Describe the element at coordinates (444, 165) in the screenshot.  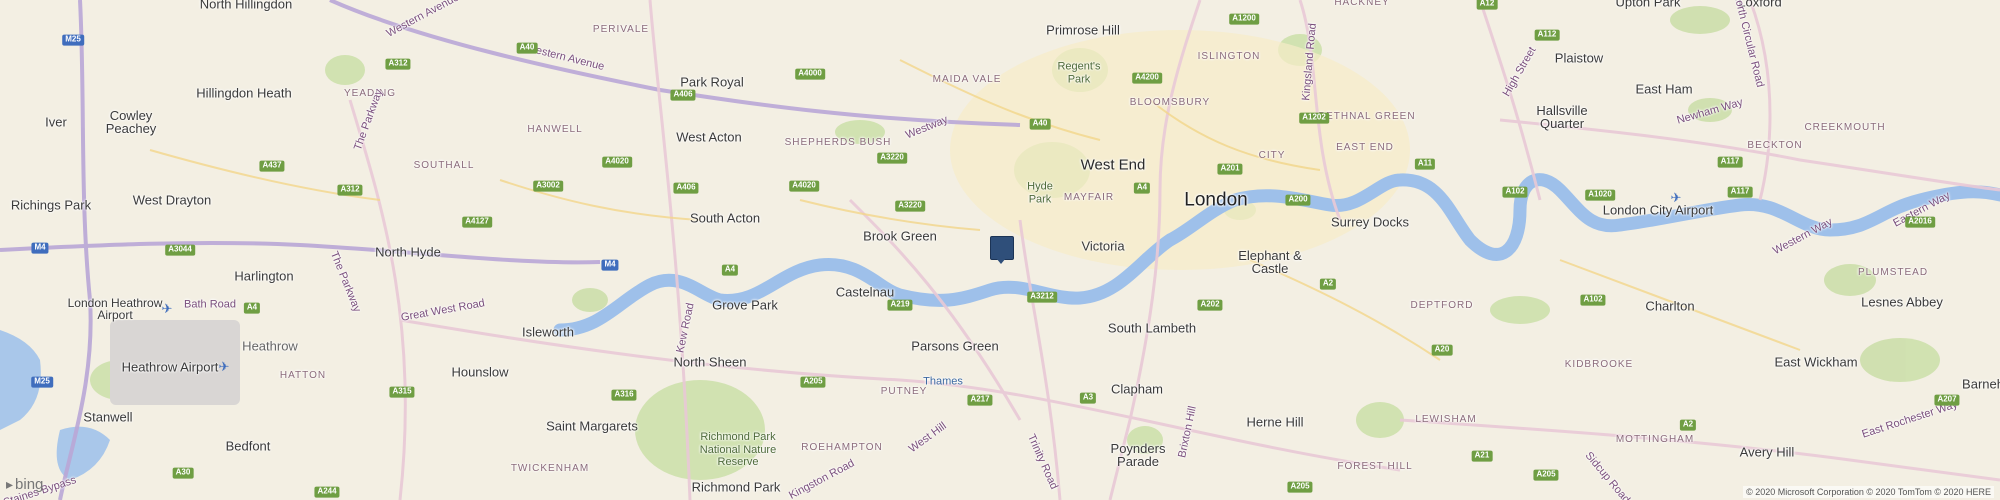
I see `district-southall: SOUTHALL` at that location.